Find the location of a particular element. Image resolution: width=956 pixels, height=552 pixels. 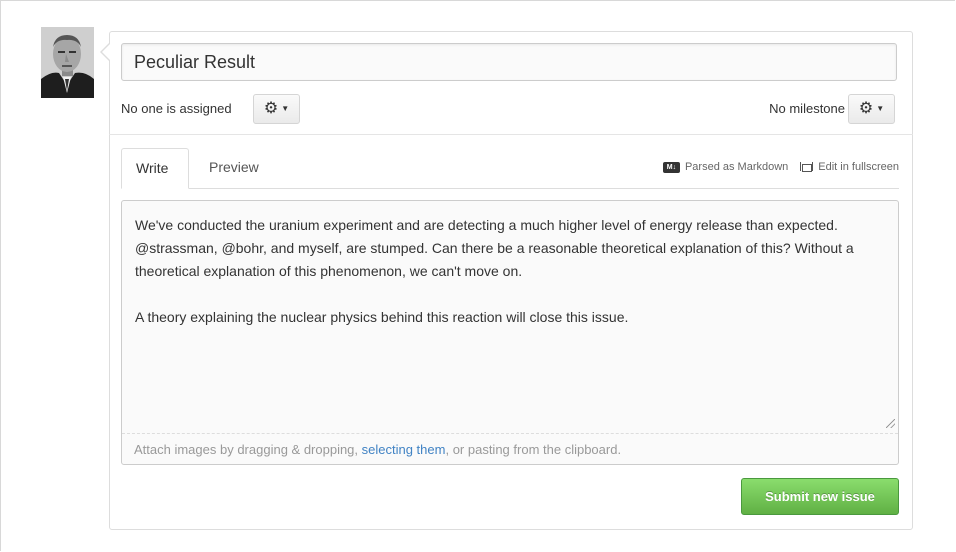

fullscreen-button: Edit in fullscreen is located at coordinates (849, 167).